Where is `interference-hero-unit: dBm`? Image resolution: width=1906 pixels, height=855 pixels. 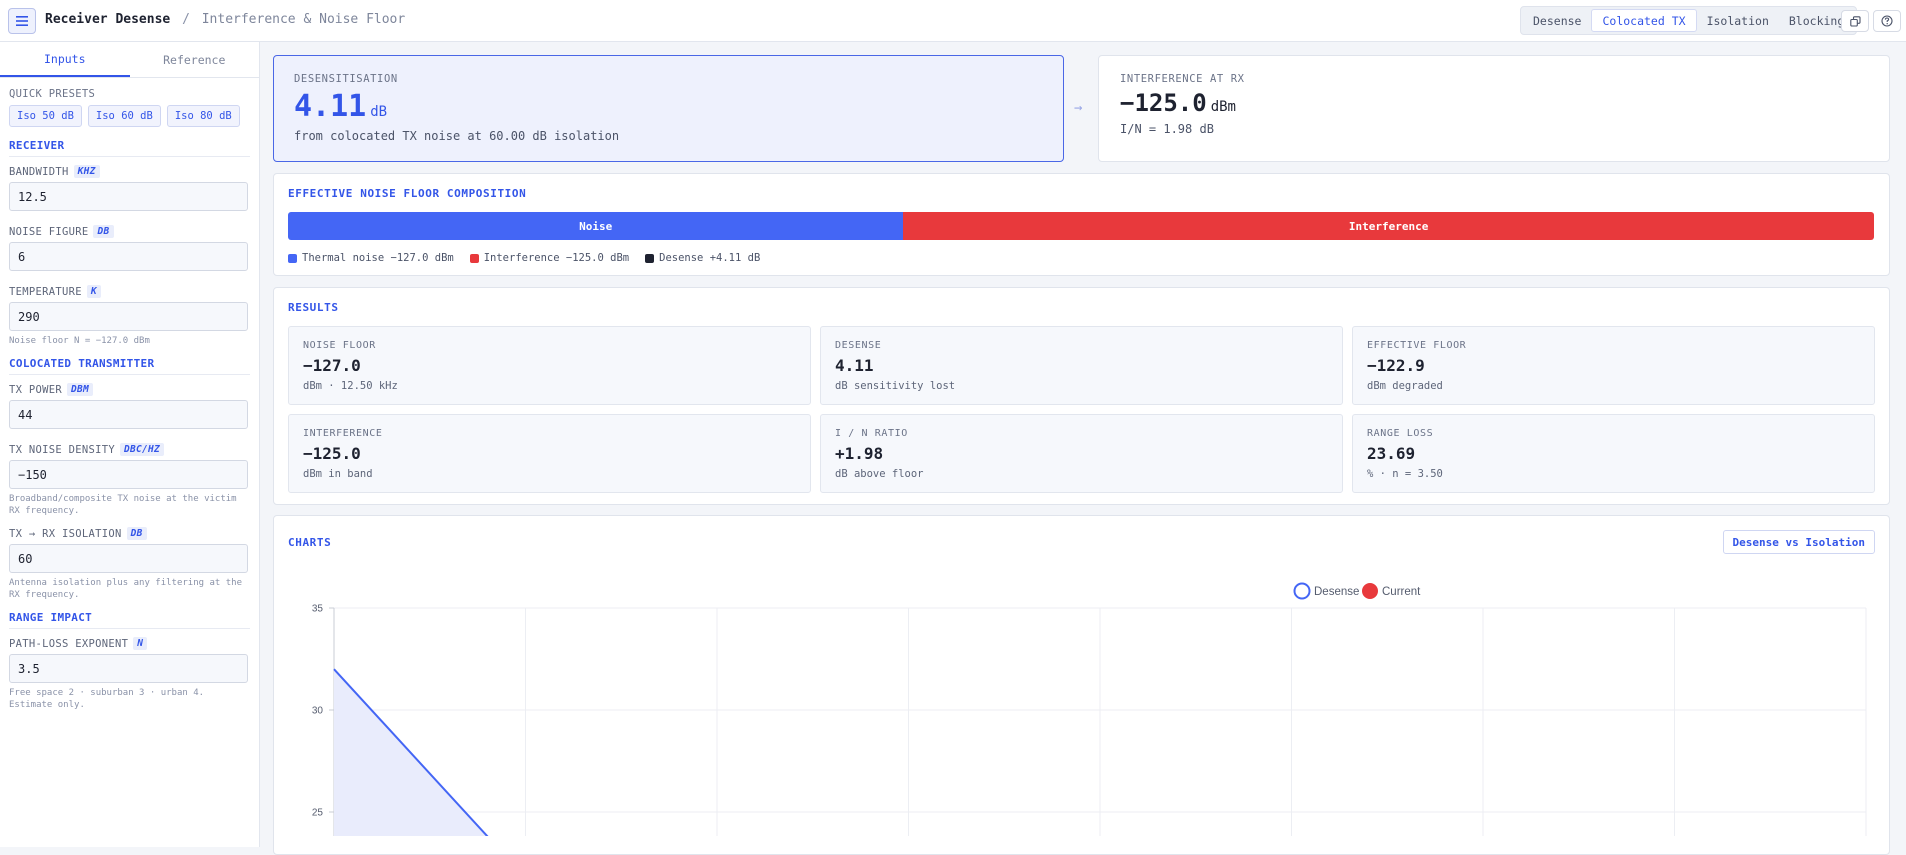 interference-hero-unit: dBm is located at coordinates (1223, 107).